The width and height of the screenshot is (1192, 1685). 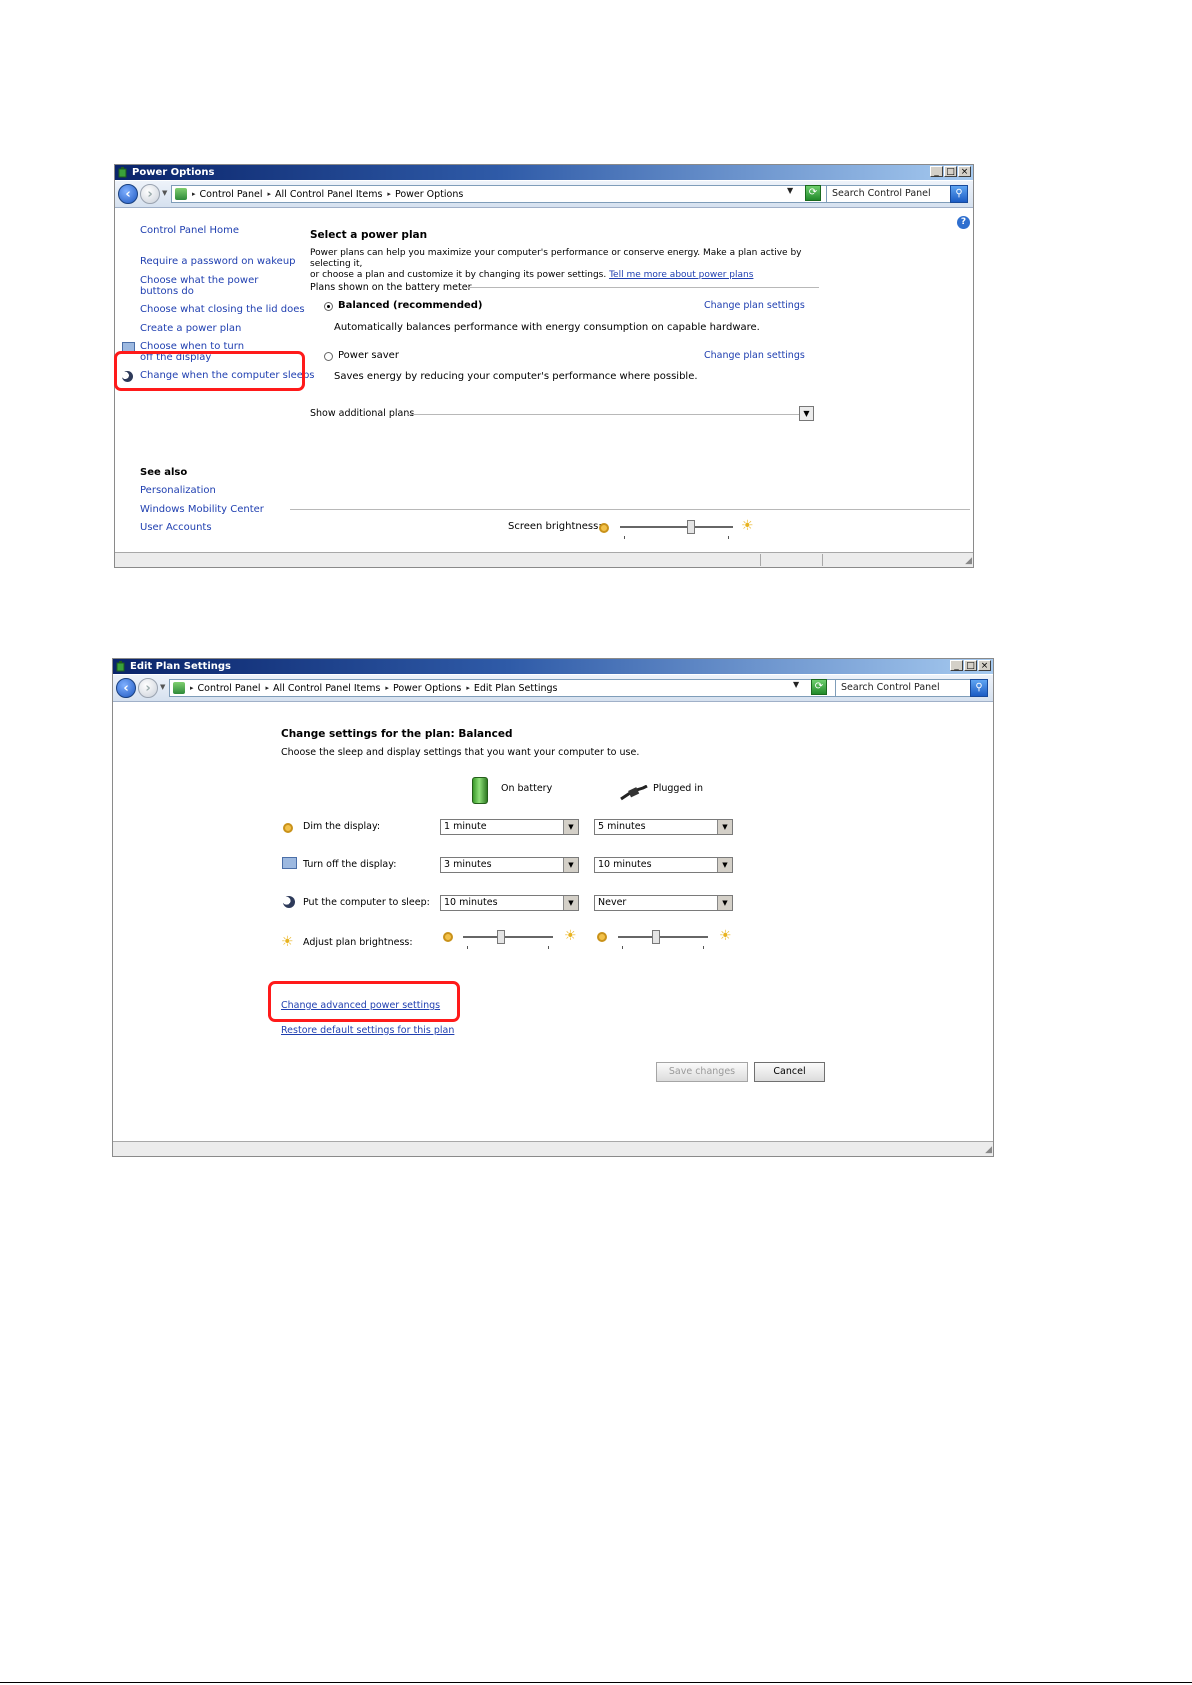 I want to click on plan-balanced-label: Balanced (recommended), so click(x=410, y=305).